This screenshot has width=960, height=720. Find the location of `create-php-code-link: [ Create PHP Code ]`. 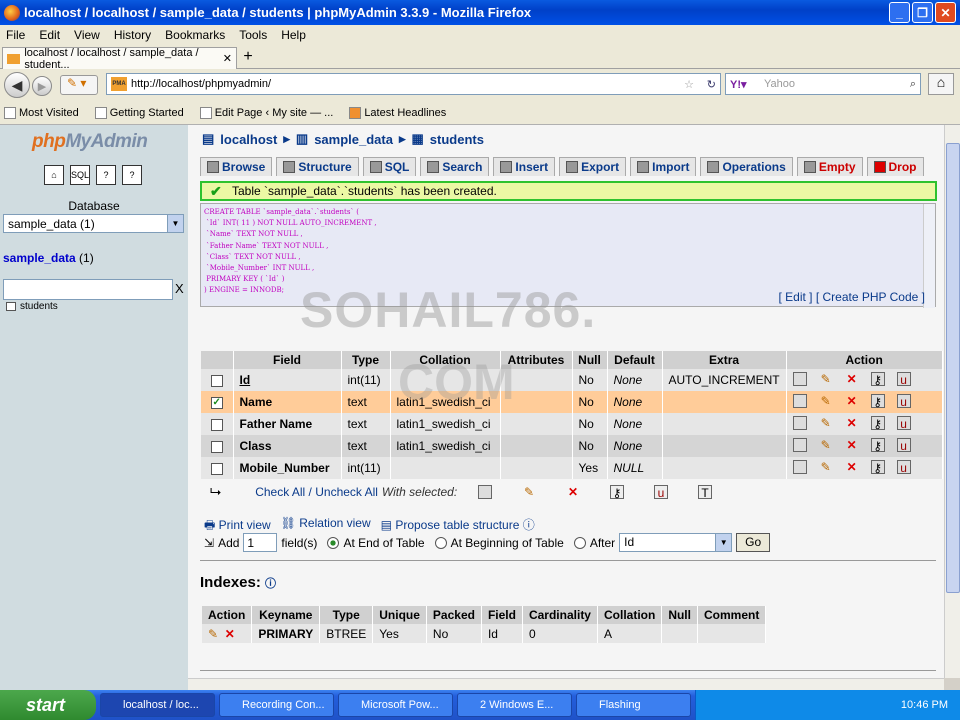

create-php-code-link: [ Create PHP Code ] is located at coordinates (870, 297).